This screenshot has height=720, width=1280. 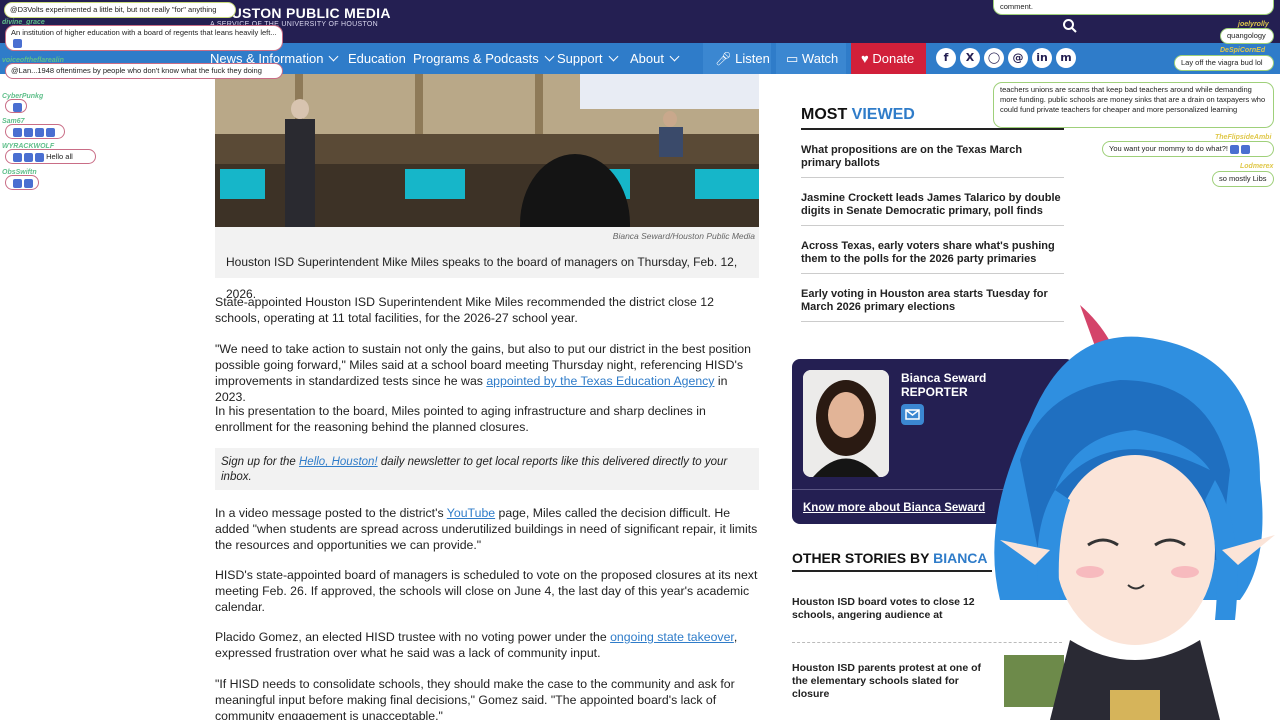 What do you see at coordinates (846, 423) in the screenshot?
I see `author-photo` at bounding box center [846, 423].